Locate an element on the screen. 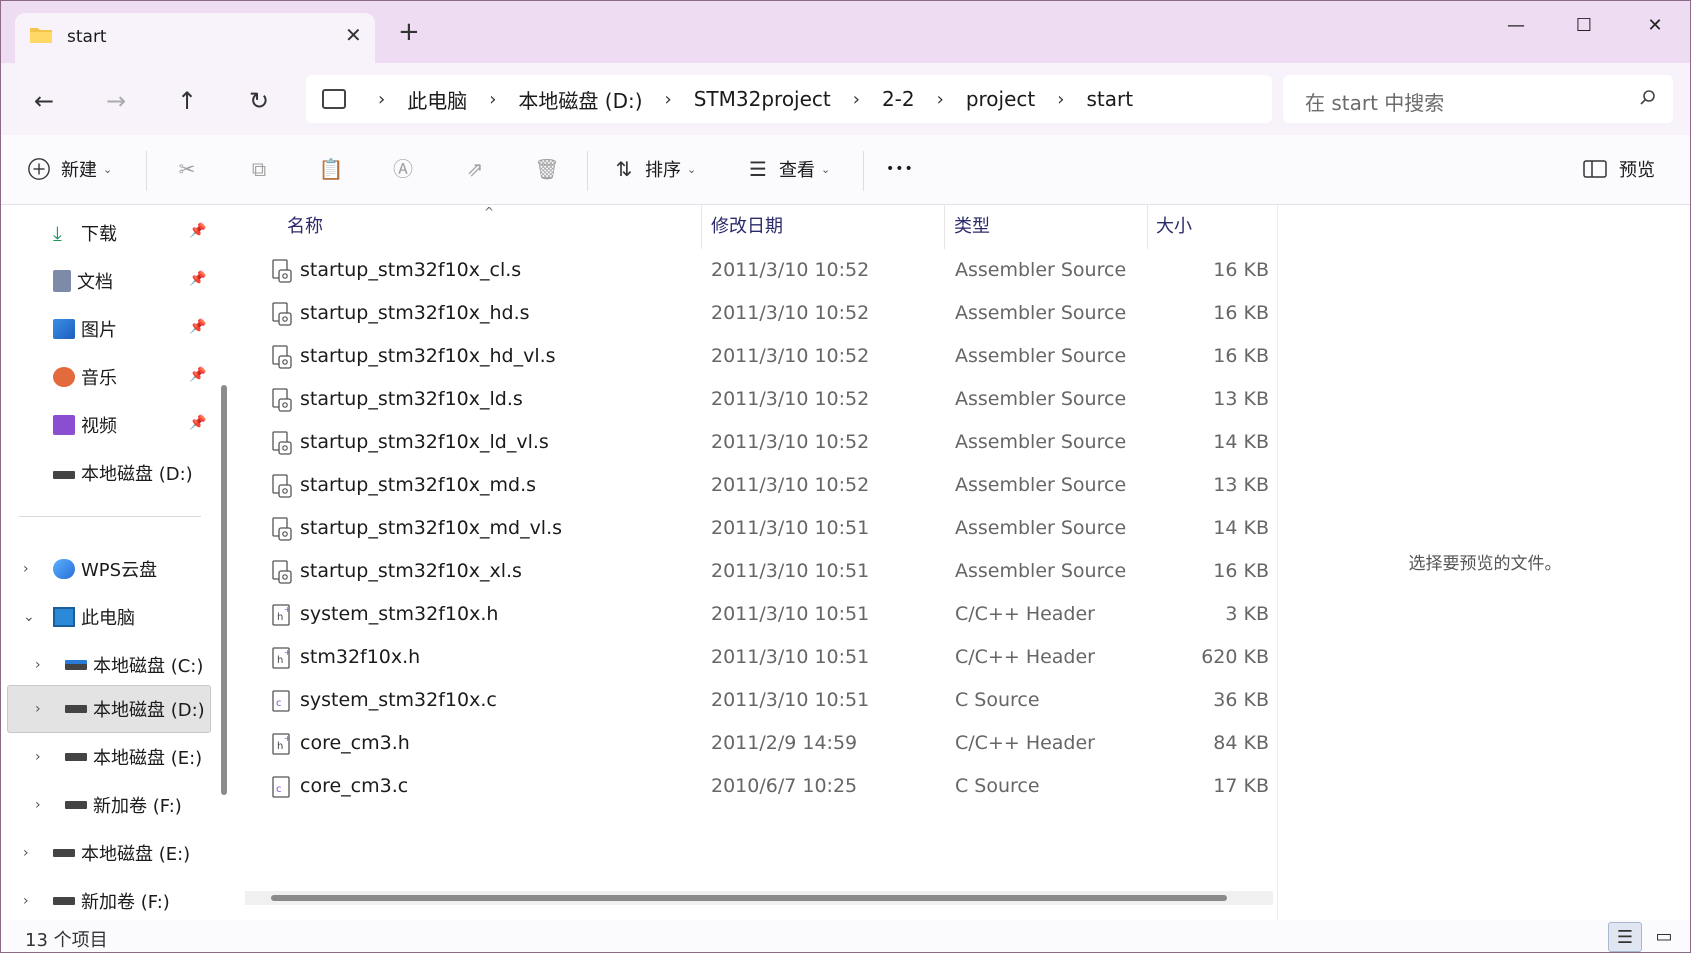  more-options-button: ••• is located at coordinates (900, 169).